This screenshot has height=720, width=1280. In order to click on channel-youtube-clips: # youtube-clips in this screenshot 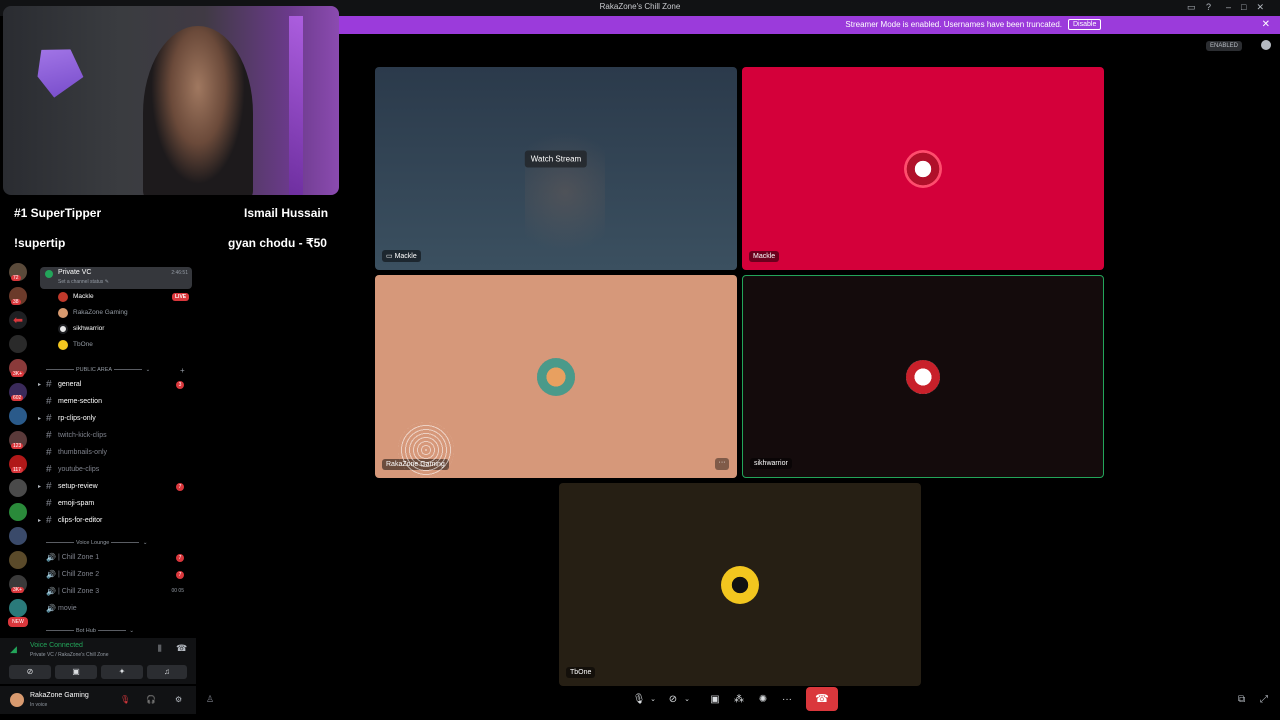, I will do `click(113, 470)`.